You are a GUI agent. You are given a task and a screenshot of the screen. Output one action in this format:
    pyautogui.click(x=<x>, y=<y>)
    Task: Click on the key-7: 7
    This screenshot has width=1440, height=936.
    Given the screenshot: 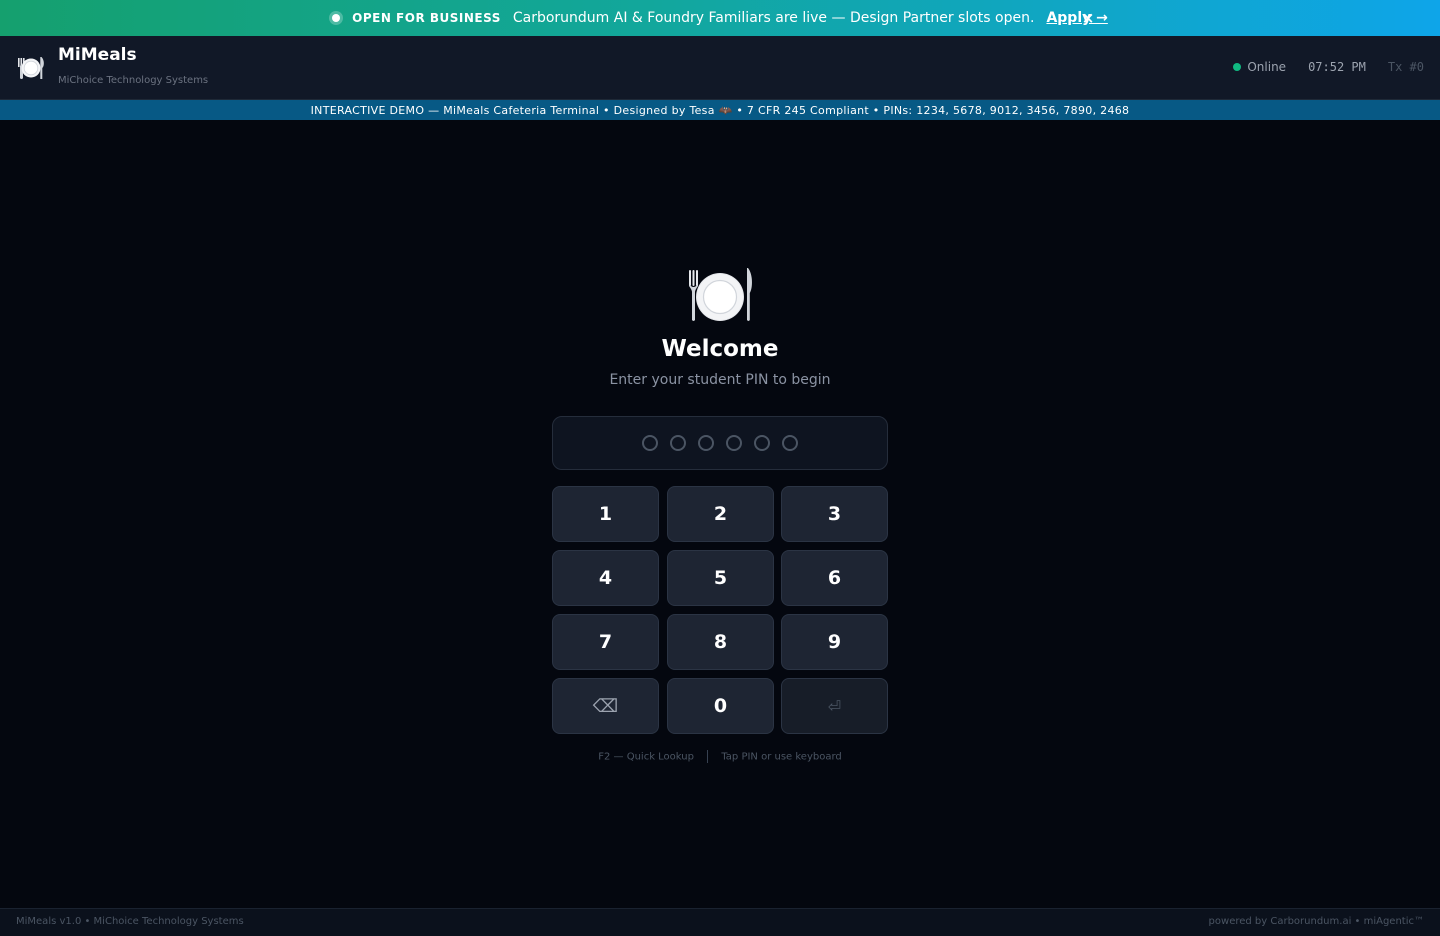 What is the action you would take?
    pyautogui.click(x=605, y=642)
    